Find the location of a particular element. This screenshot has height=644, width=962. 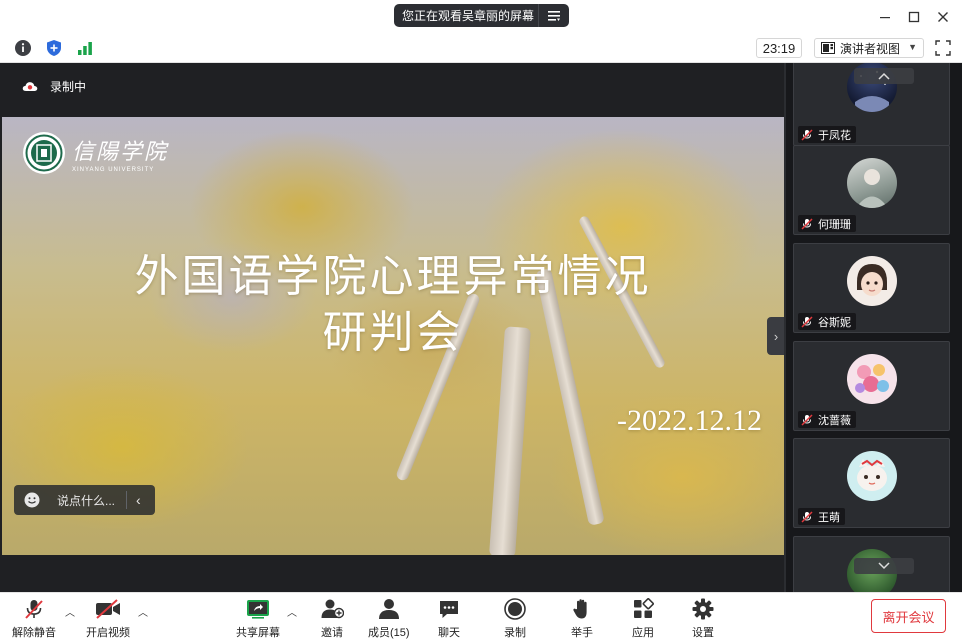

participant-tile is located at coordinates (871, 564).